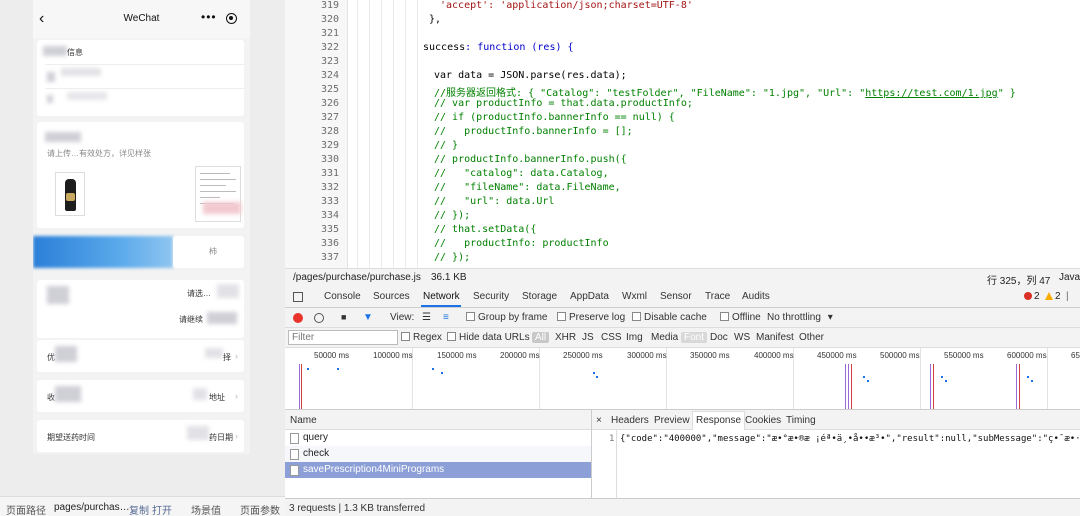  Describe the element at coordinates (488, 337) in the screenshot. I see `hide-data-urls-checkbox: Hide data URLs` at that location.